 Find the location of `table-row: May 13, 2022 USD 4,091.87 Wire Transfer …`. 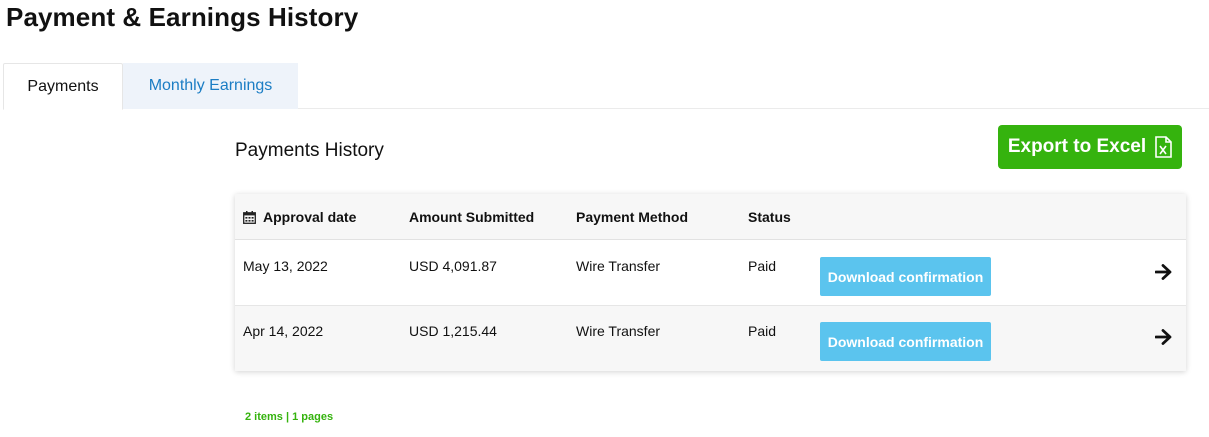

table-row: May 13, 2022 USD 4,091.87 Wire Transfer … is located at coordinates (710, 273).